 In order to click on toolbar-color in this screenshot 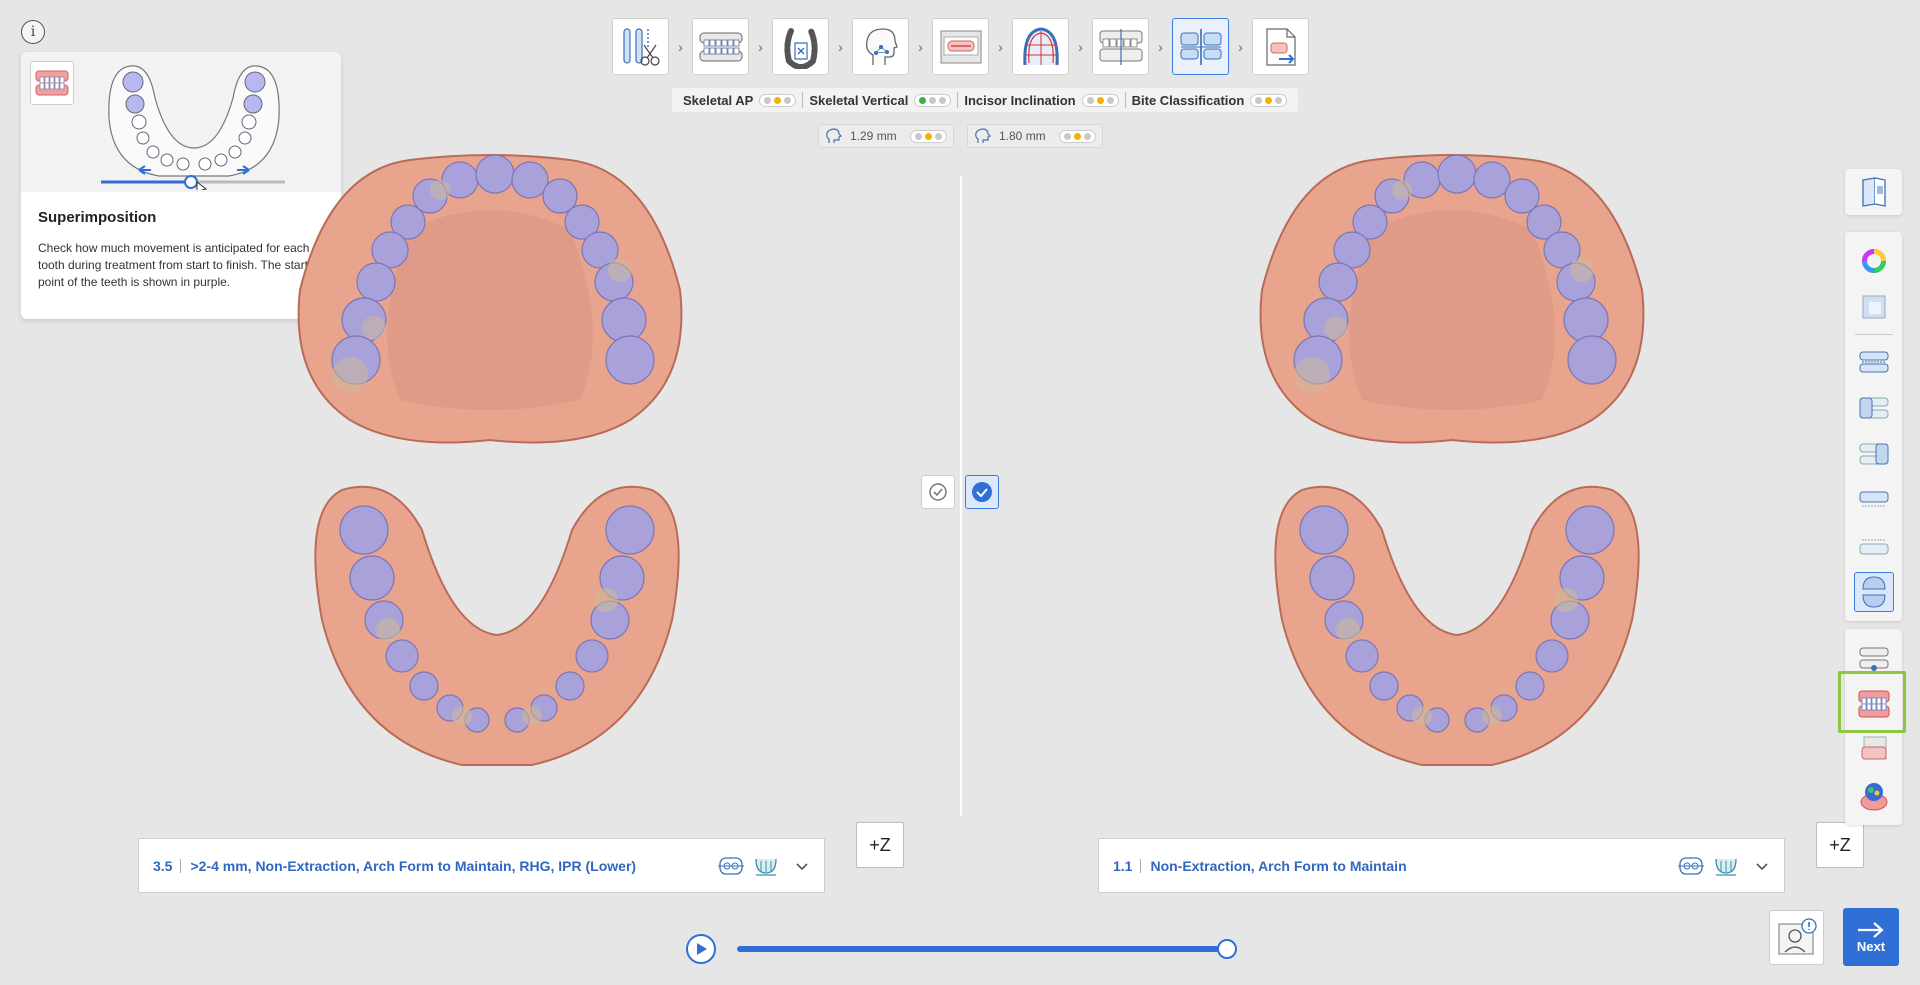, I will do `click(1874, 261)`.